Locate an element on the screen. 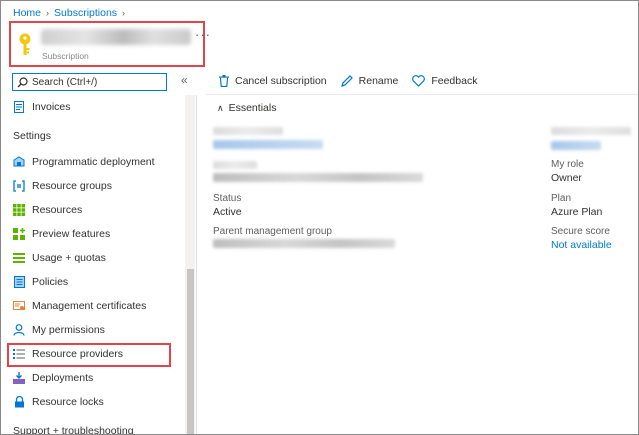 Image resolution: width=639 pixels, height=435 pixels. policies-icon is located at coordinates (19, 282).